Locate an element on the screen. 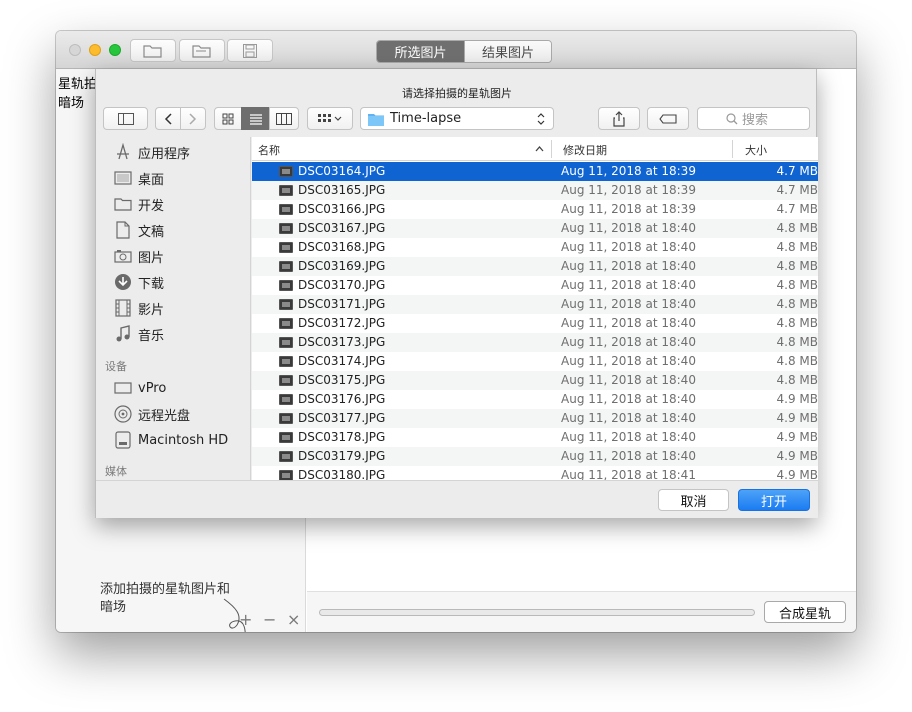 The image size is (912, 712). tags-button is located at coordinates (668, 118).